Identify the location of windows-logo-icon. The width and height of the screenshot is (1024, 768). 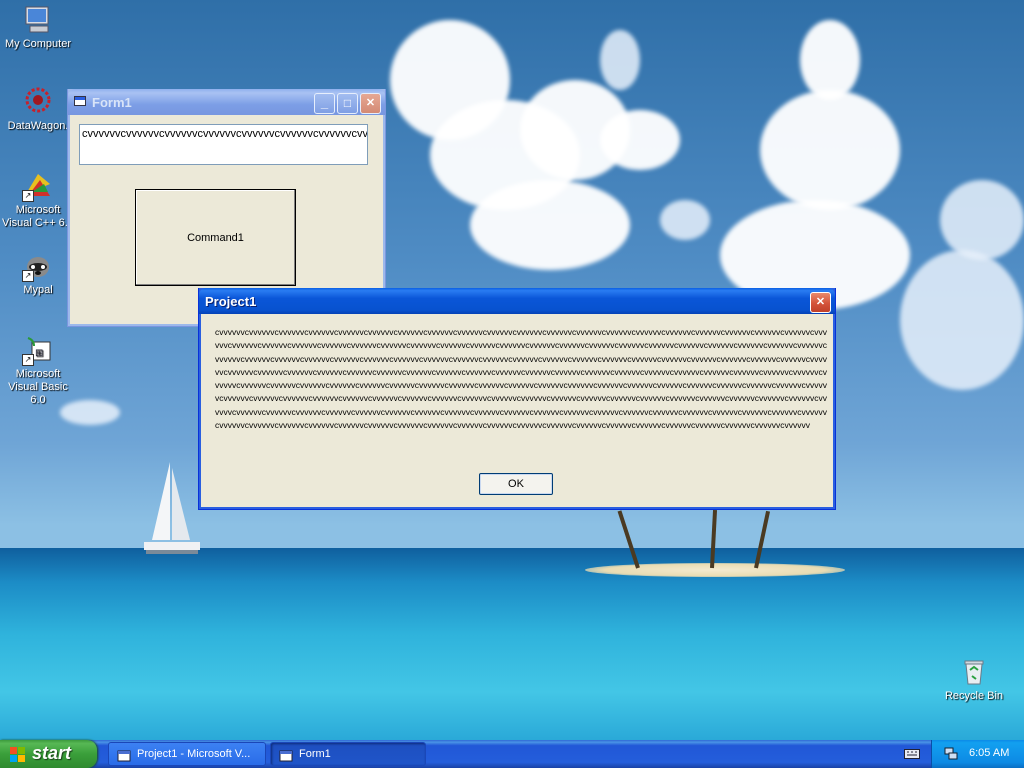
(18, 754).